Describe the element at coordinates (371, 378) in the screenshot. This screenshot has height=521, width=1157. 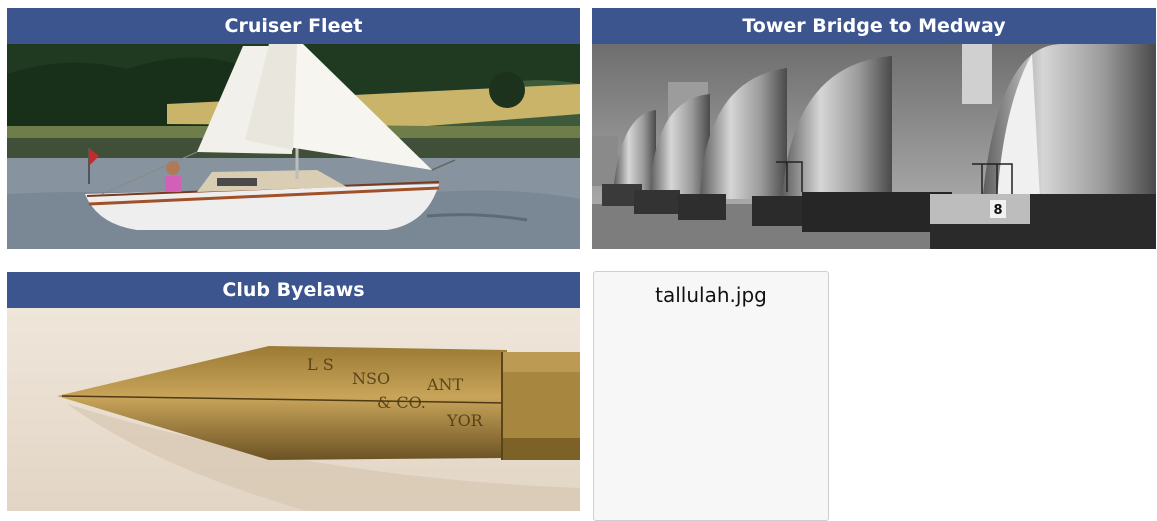
I see `nib-engraving-2: NSO` at that location.